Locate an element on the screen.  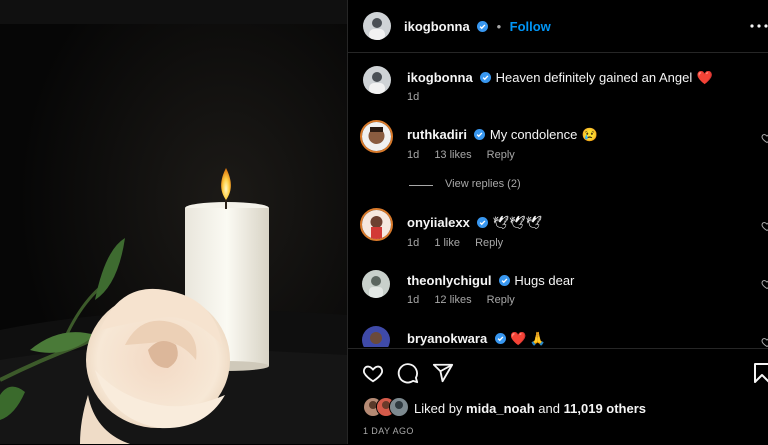
caption-avatar is located at coordinates (377, 80).